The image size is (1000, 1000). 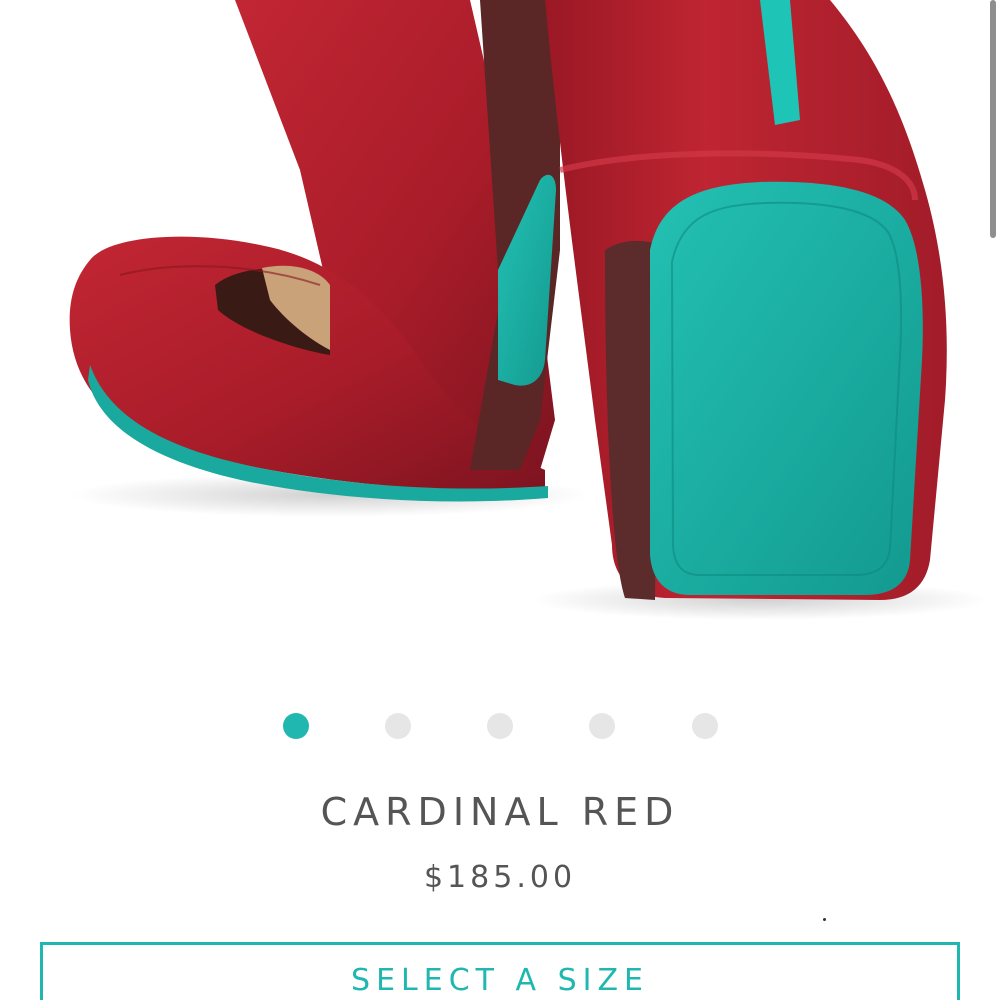 I want to click on product-title: CARDINAL RED, so click(x=500, y=812).